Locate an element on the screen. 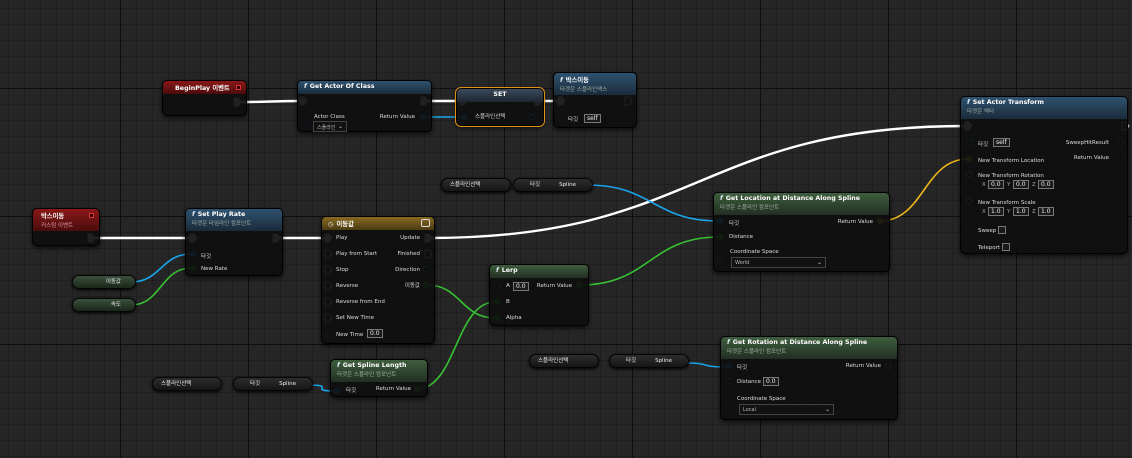 The image size is (1132, 458). node-header: f Set Play Rate 타겟은 타임라인 컴포넌트 is located at coordinates (234, 220).